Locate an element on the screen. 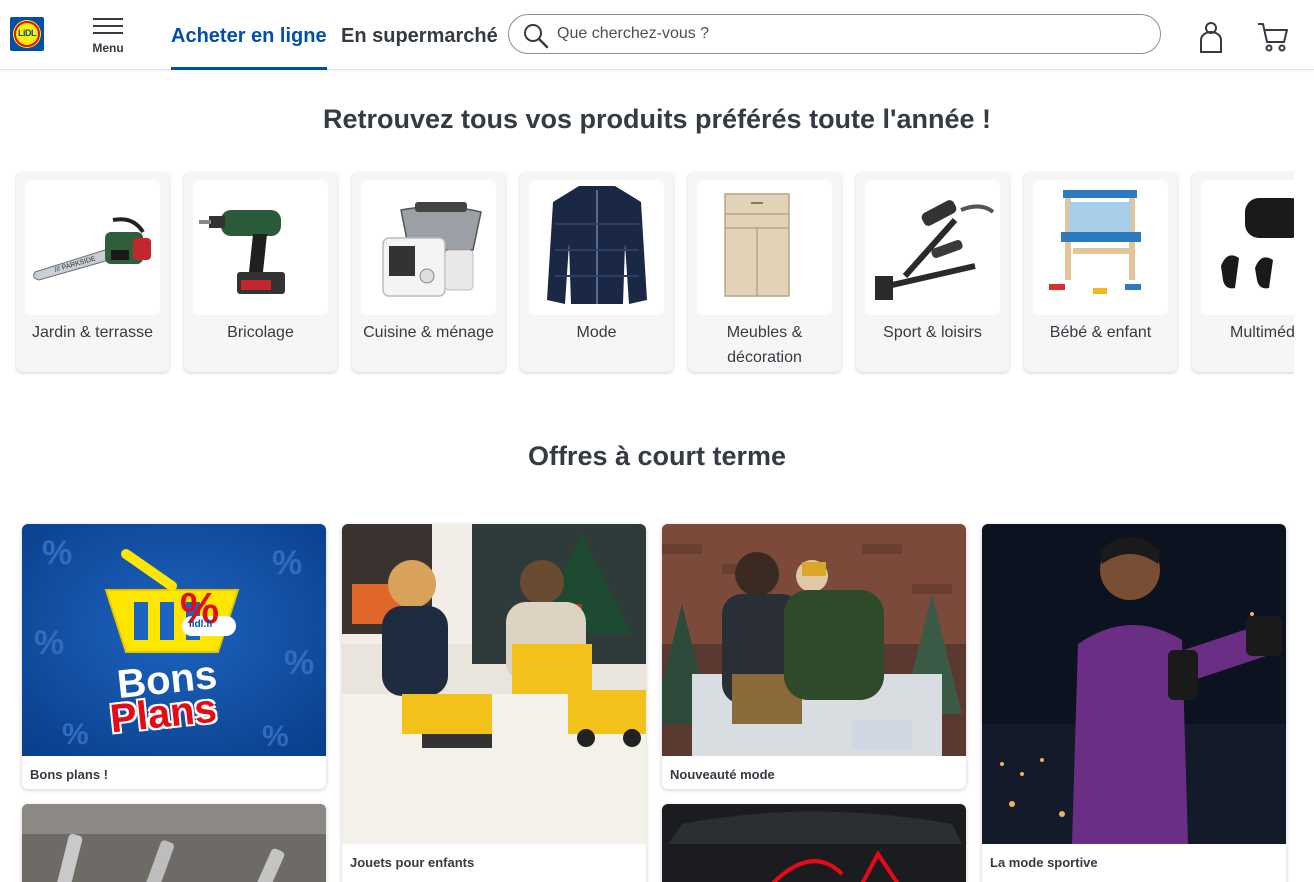 This screenshot has width=1314, height=882. offer-tile-auto is located at coordinates (814, 843).